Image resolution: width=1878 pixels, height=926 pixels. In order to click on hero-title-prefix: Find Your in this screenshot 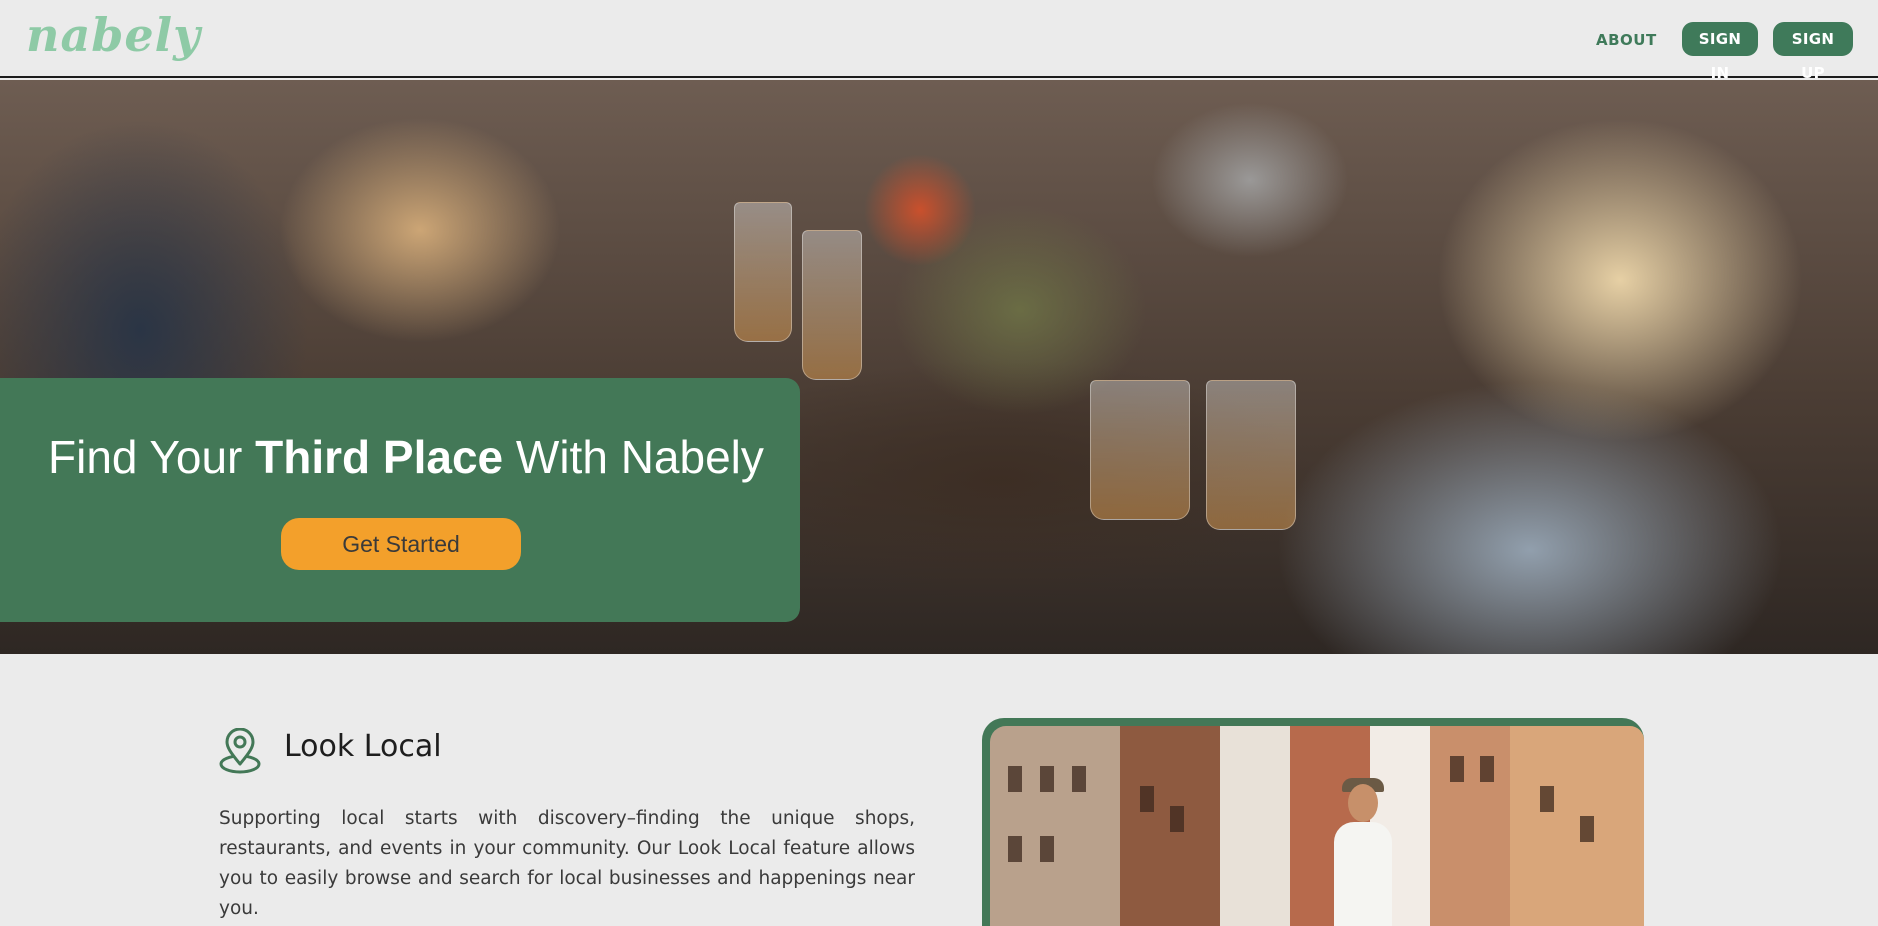, I will do `click(152, 457)`.